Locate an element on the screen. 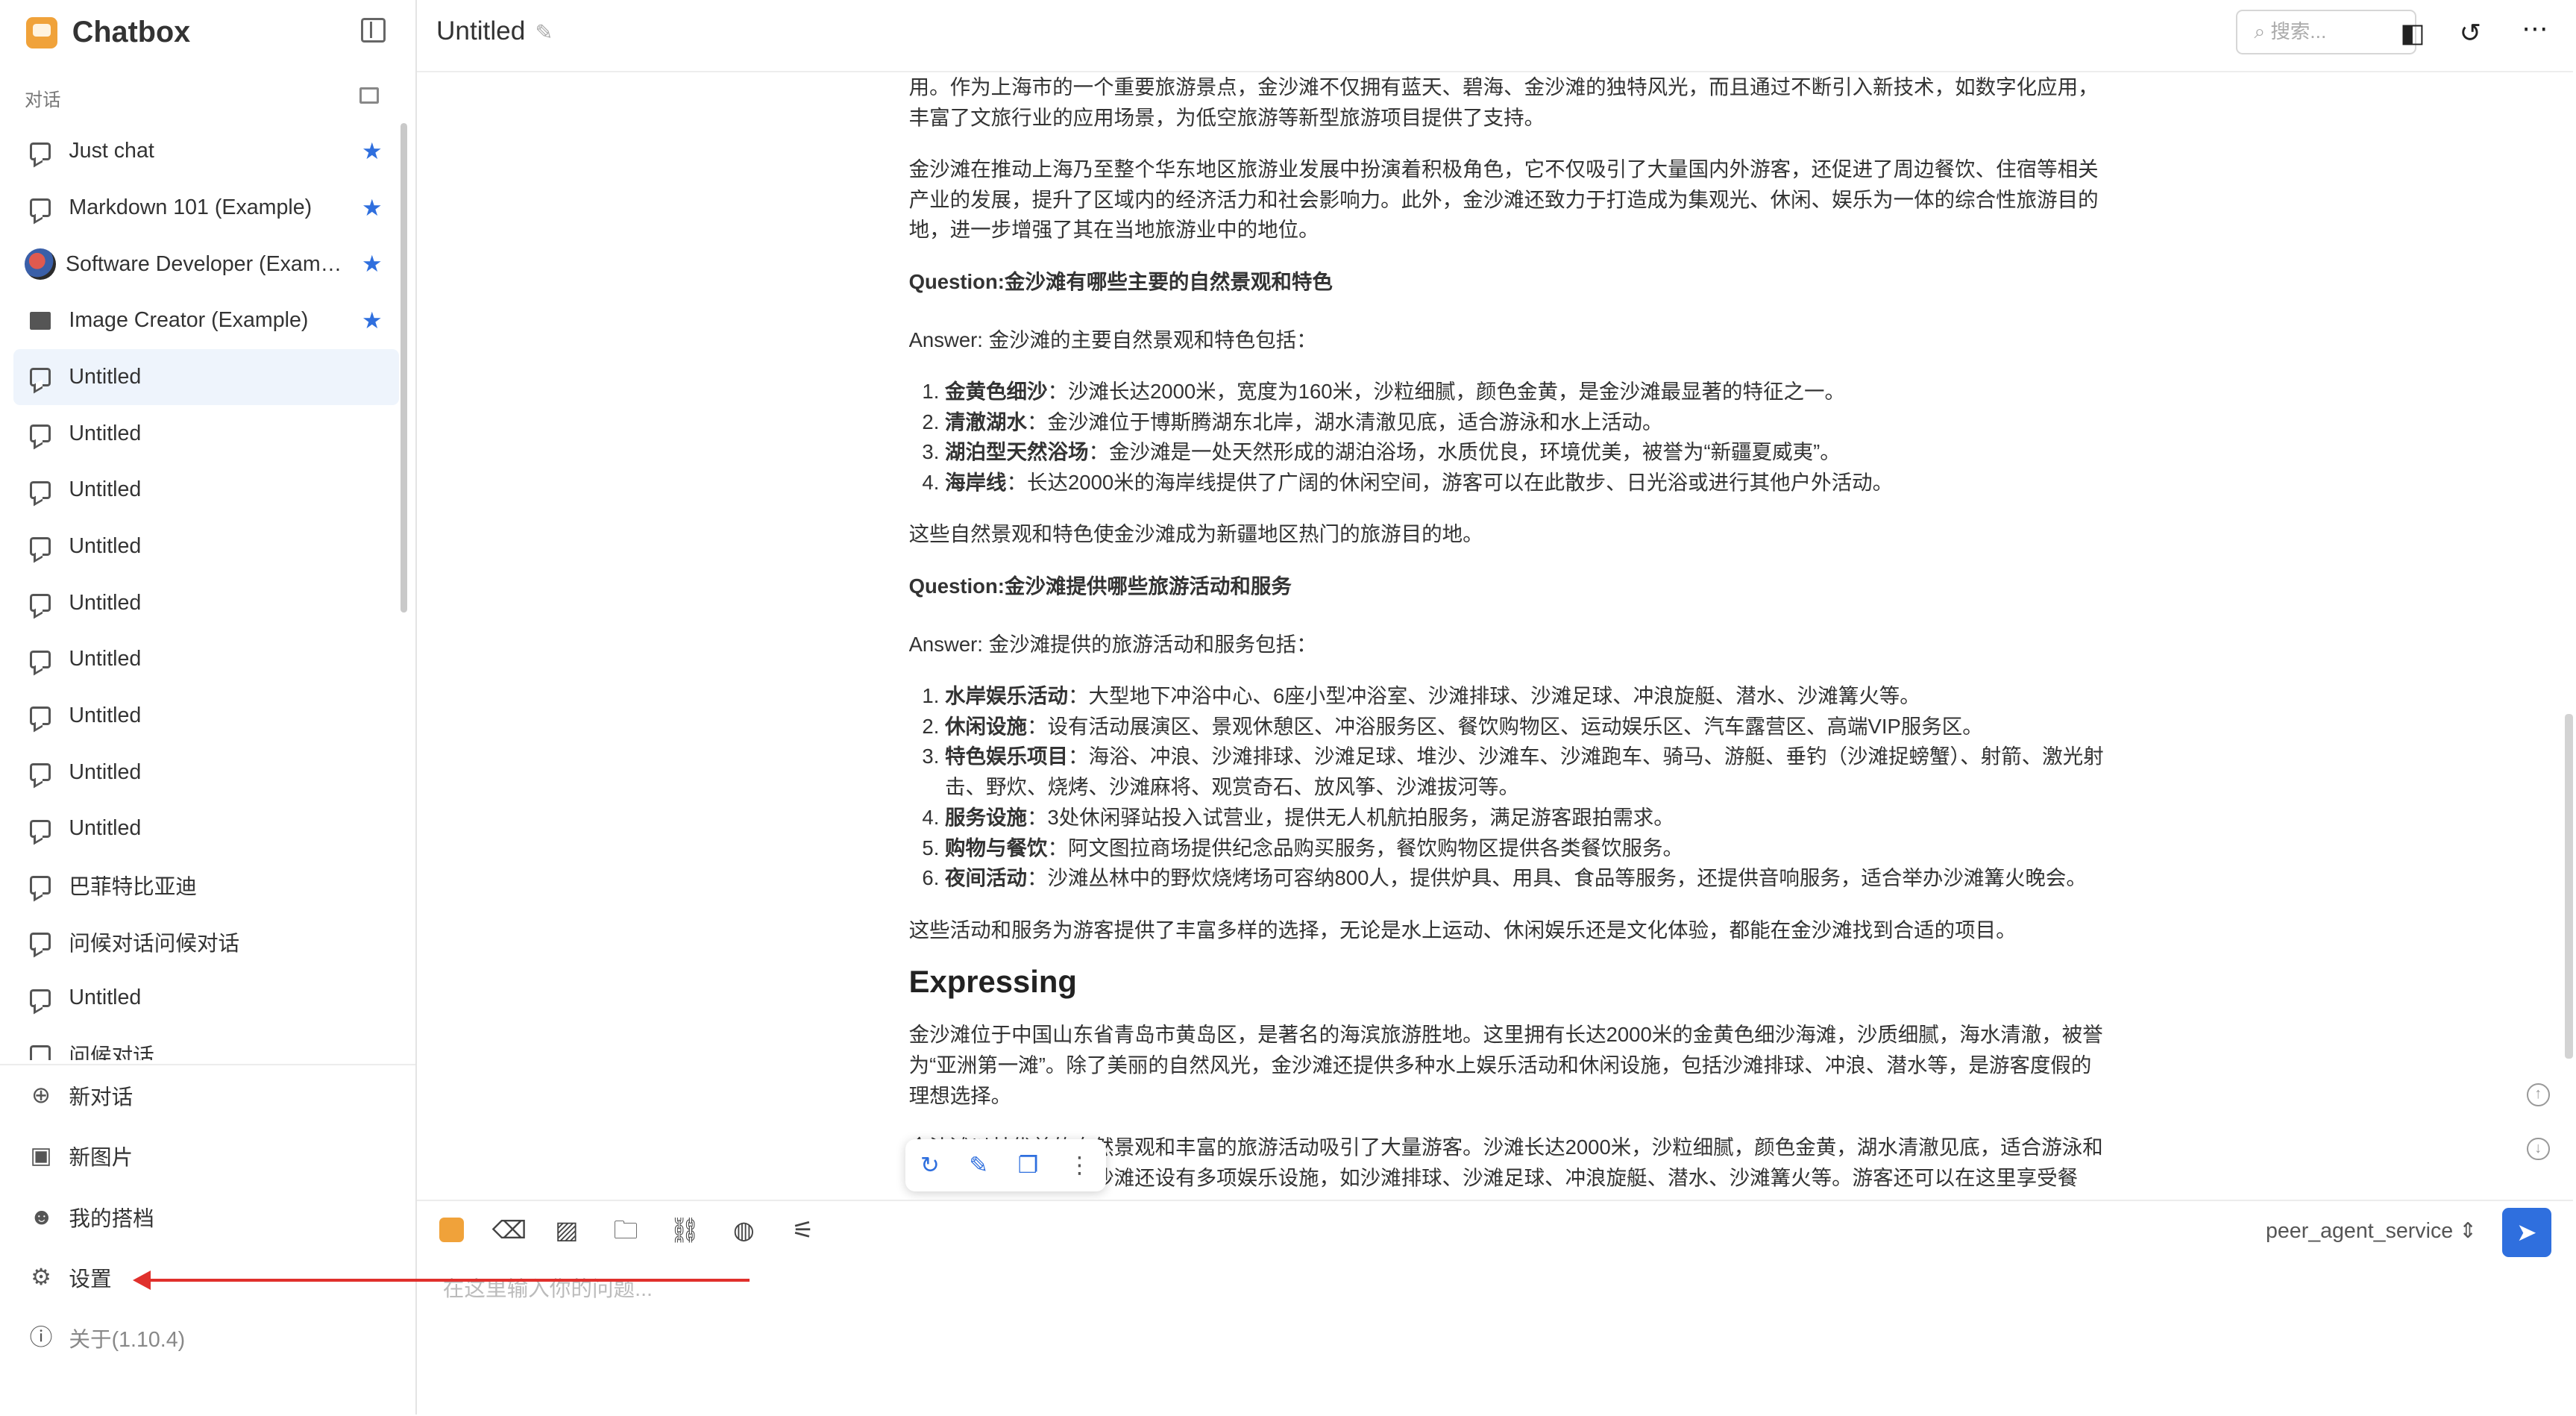 The image size is (2576, 1416). more-options-icon: ⋯ is located at coordinates (2535, 28).